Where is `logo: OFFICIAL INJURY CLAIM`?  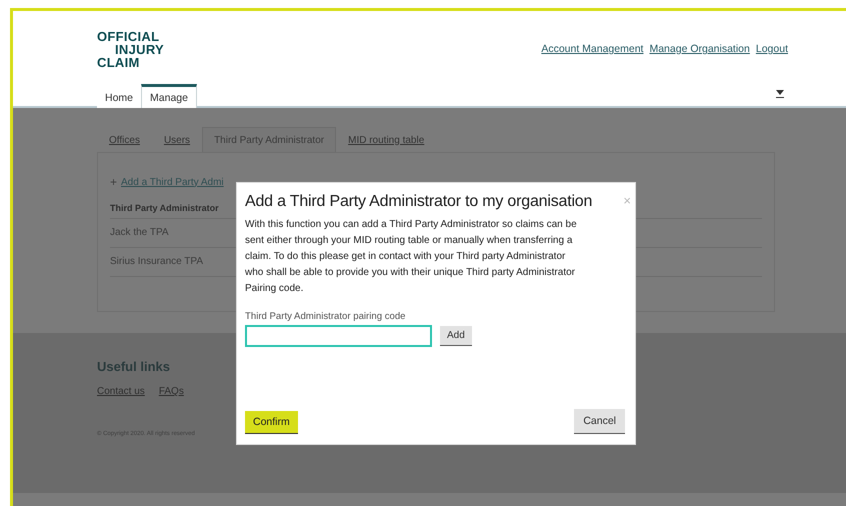
logo: OFFICIAL INJURY CLAIM is located at coordinates (130, 49).